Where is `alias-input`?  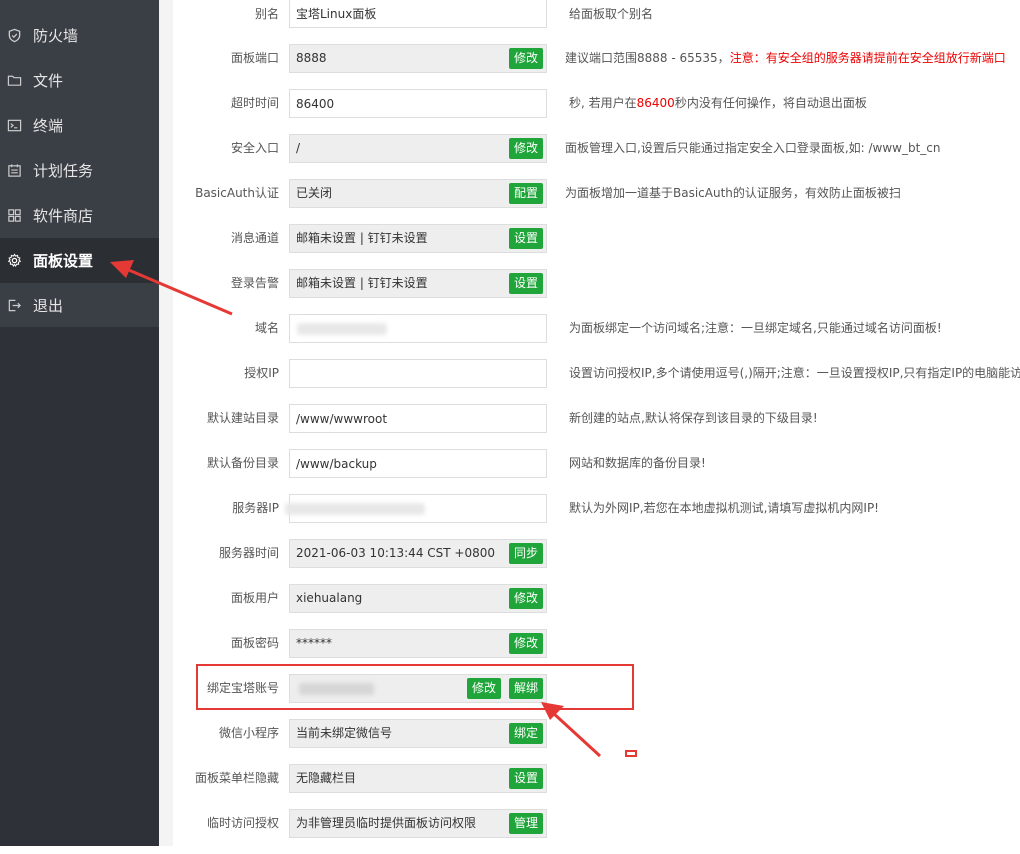
alias-input is located at coordinates (418, 14).